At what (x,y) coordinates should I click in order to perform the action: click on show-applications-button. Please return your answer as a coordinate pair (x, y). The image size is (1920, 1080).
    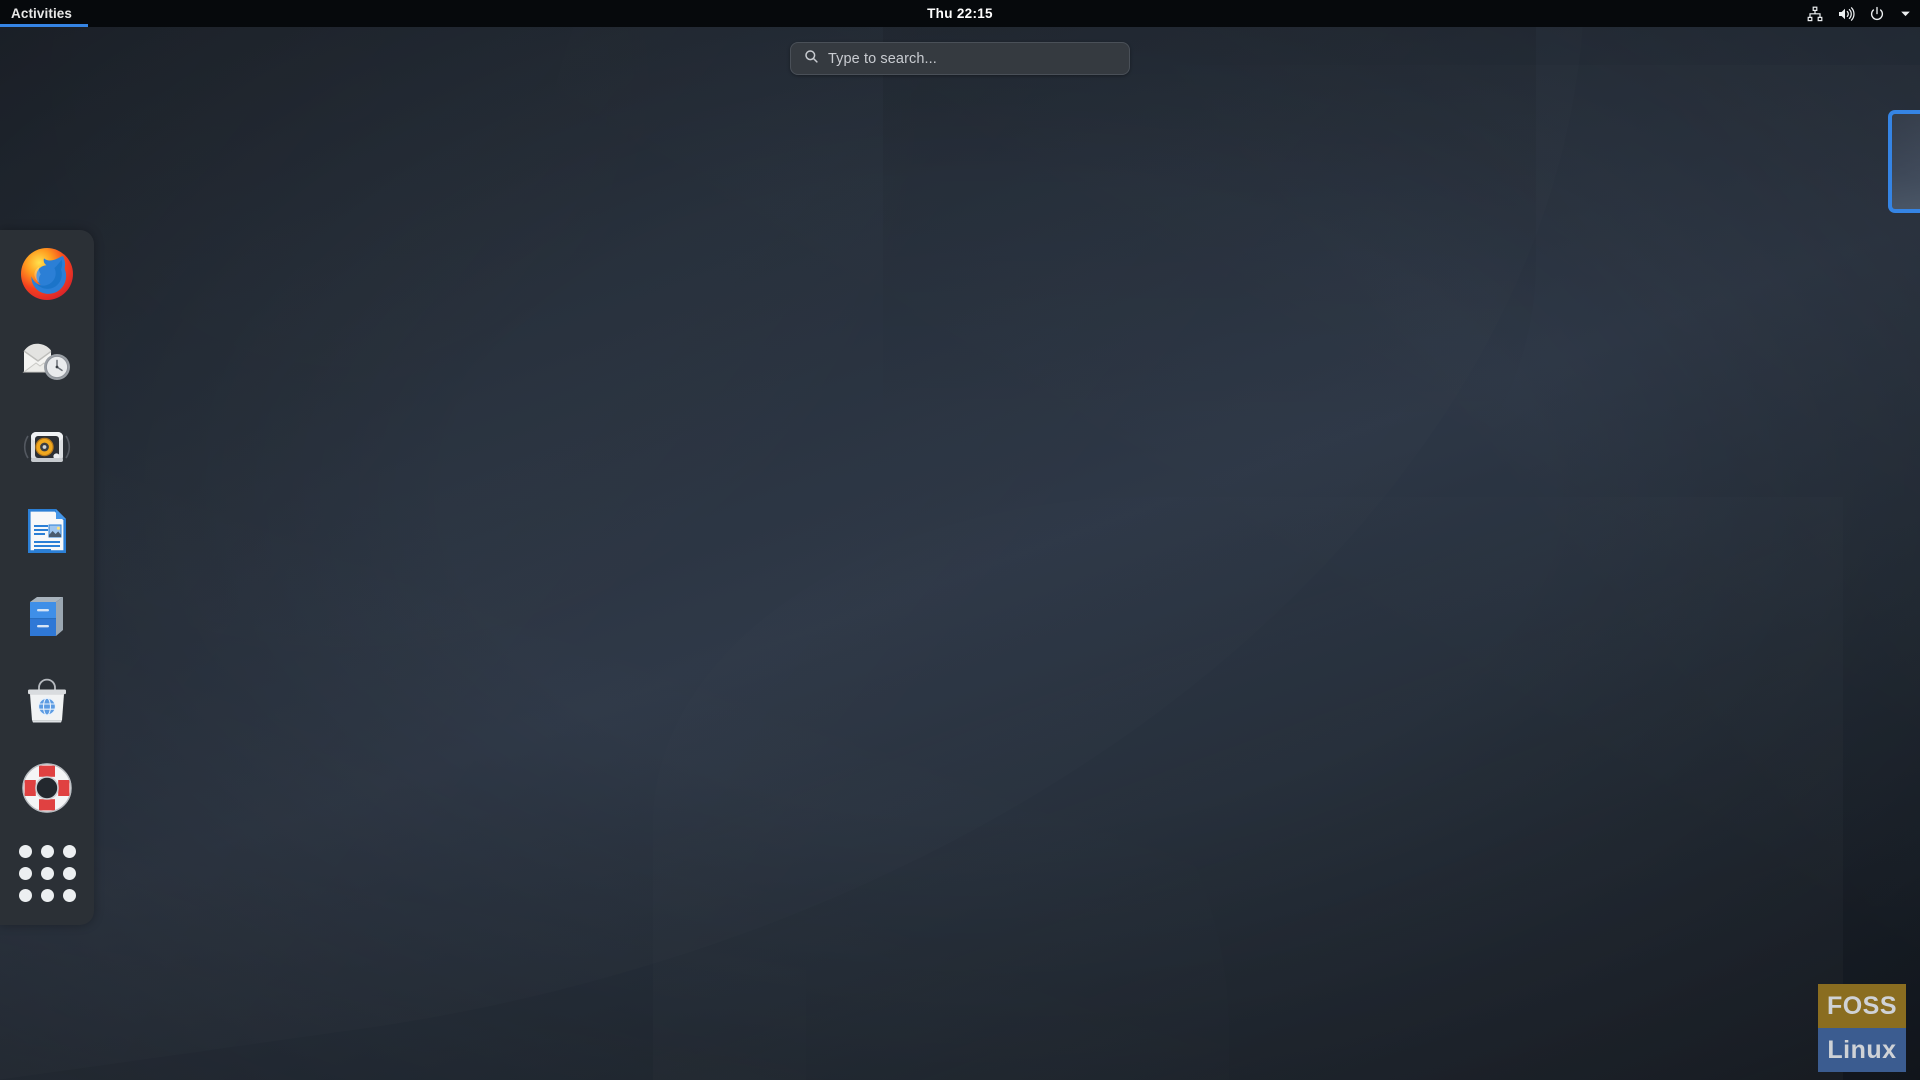
    Looking at the image, I should click on (47, 873).